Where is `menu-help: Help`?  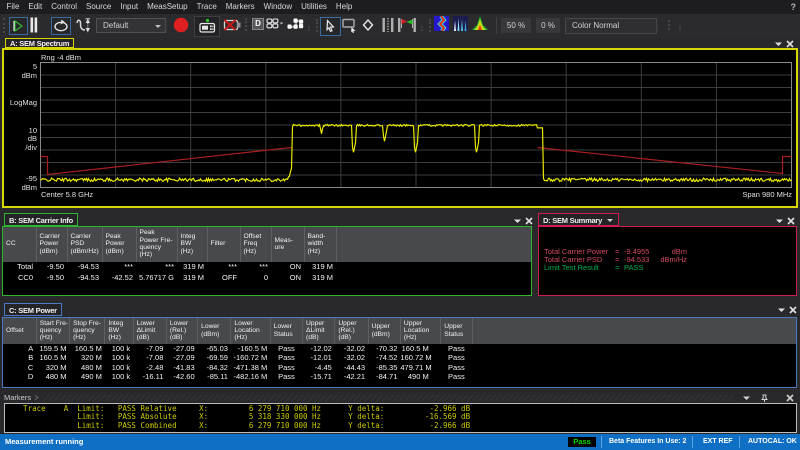
menu-help: Help is located at coordinates (343, 7).